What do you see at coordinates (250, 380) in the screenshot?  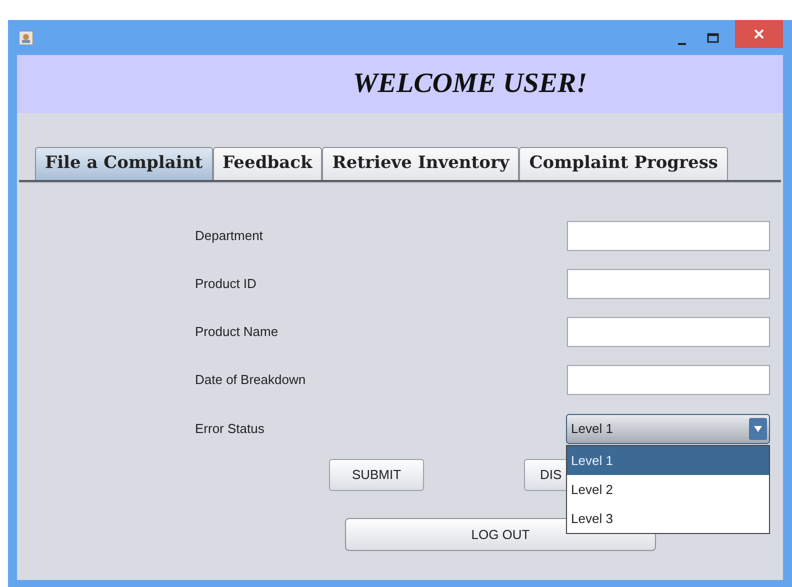 I see `field-label: Date of Breakdown` at bounding box center [250, 380].